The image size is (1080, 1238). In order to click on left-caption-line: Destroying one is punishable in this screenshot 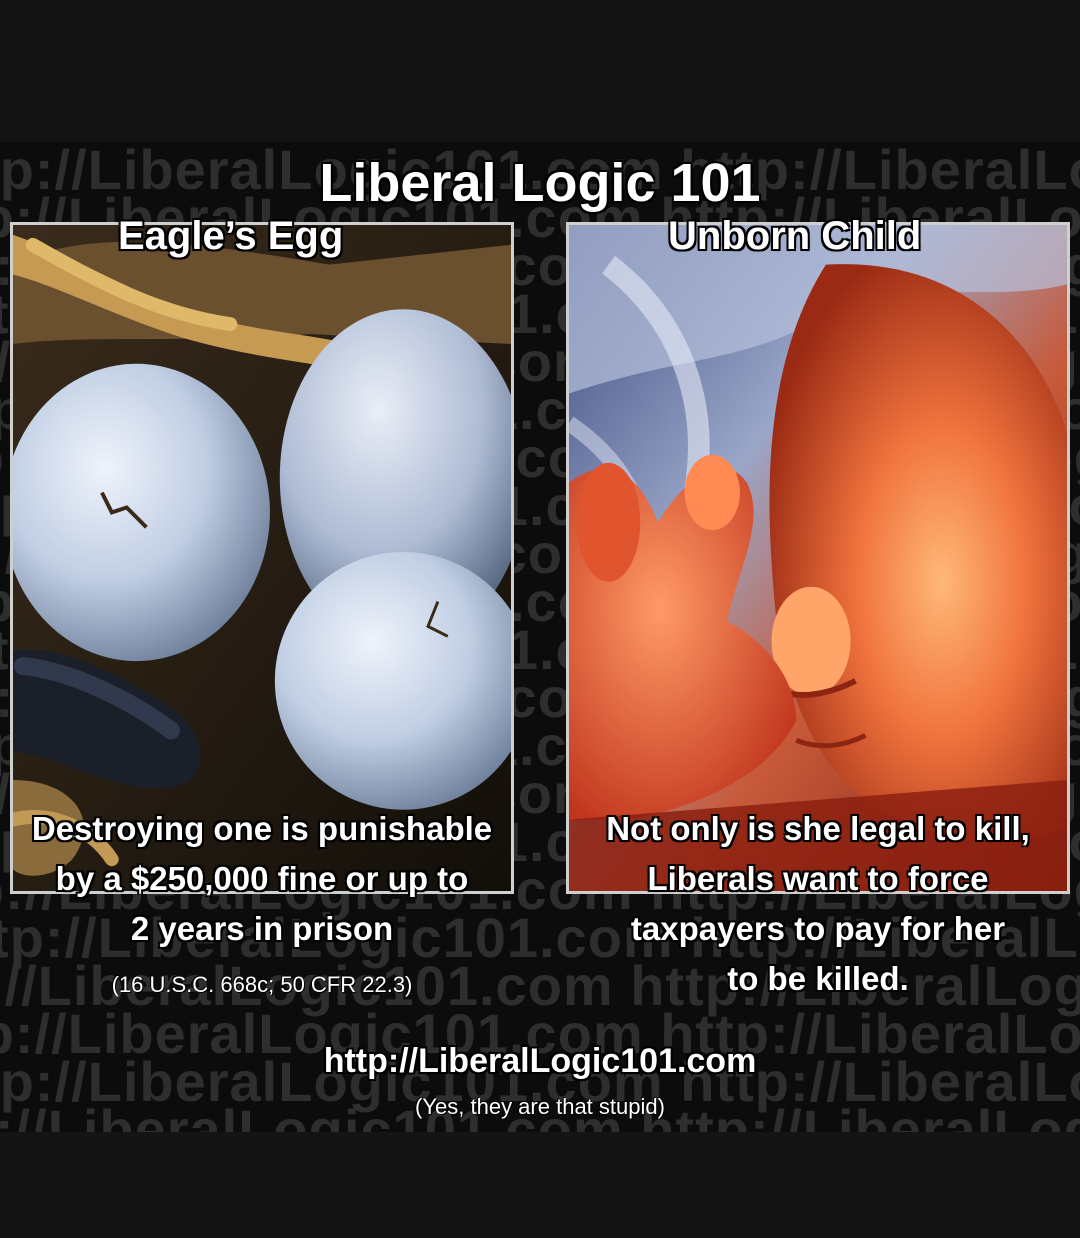, I will do `click(262, 828)`.